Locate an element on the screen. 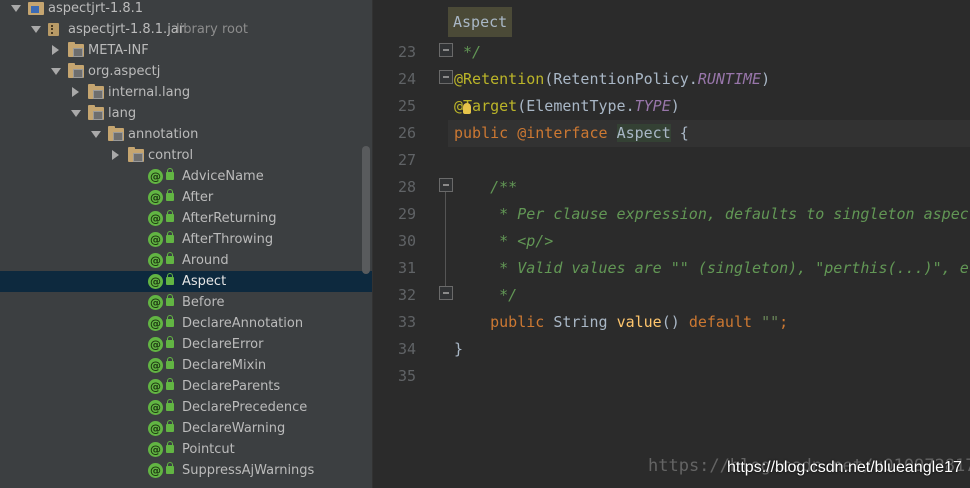 This screenshot has height=488, width=970. lightbulb-icon is located at coordinates (467, 108).